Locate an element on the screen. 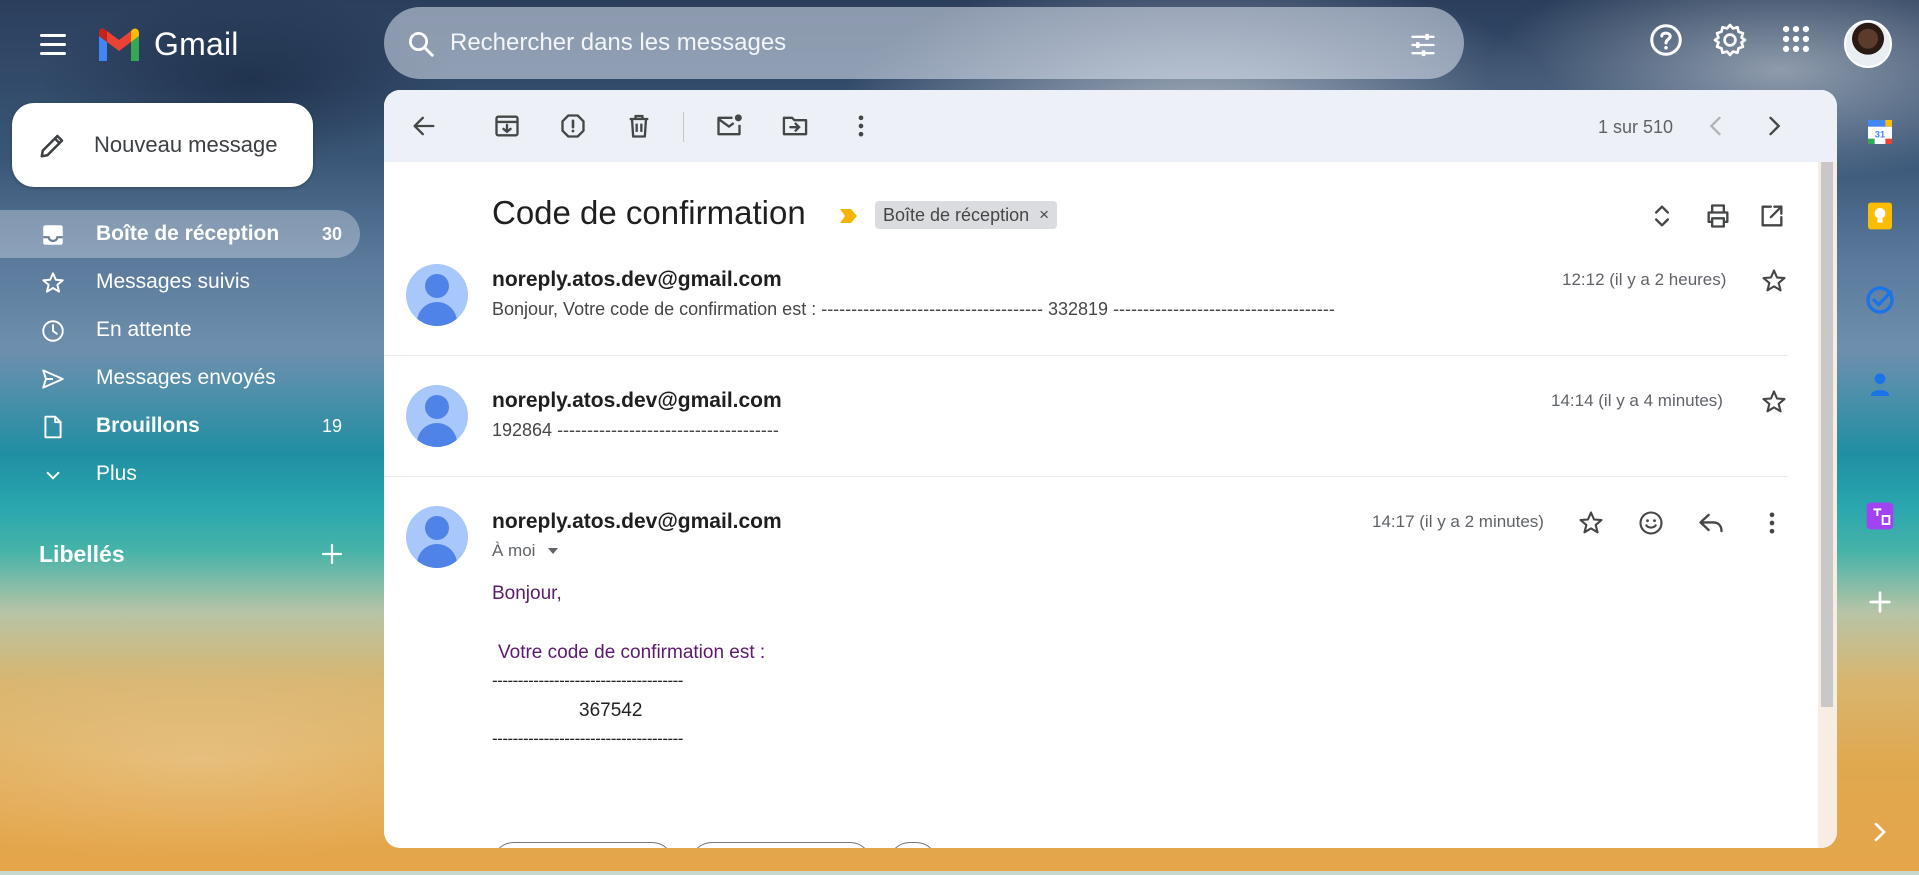 The image size is (1919, 875). sidebar-item-starred: Messages suivis is located at coordinates (180, 282).